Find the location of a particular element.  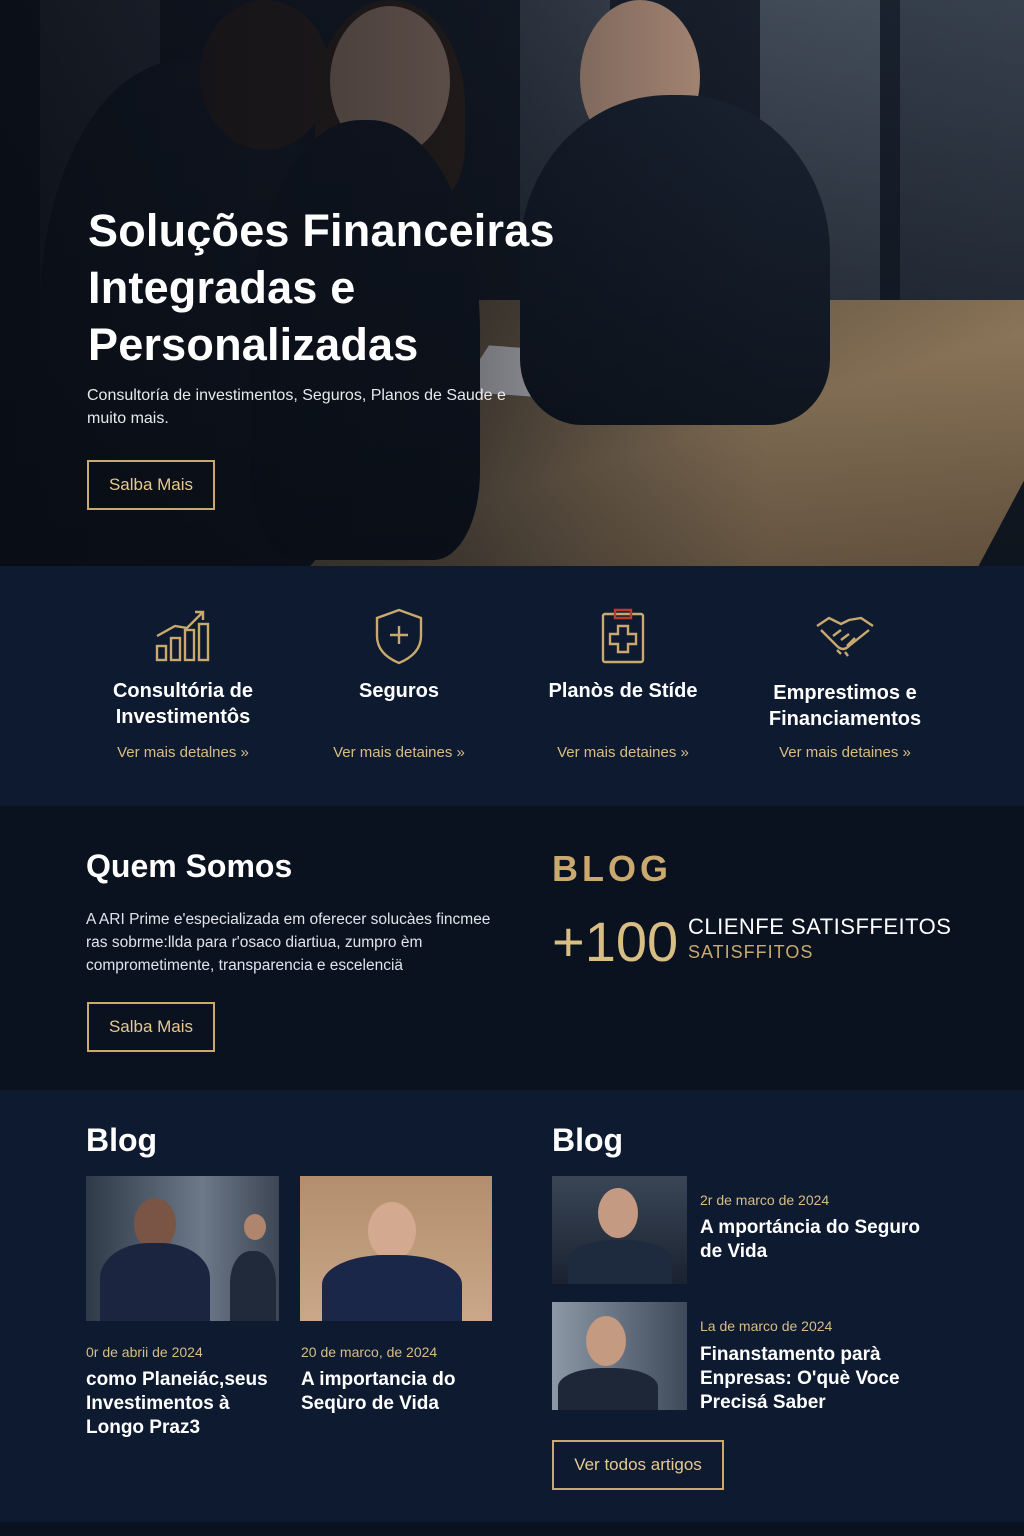

service-more-link: Ver mais detalnes » is located at coordinates (183, 752).